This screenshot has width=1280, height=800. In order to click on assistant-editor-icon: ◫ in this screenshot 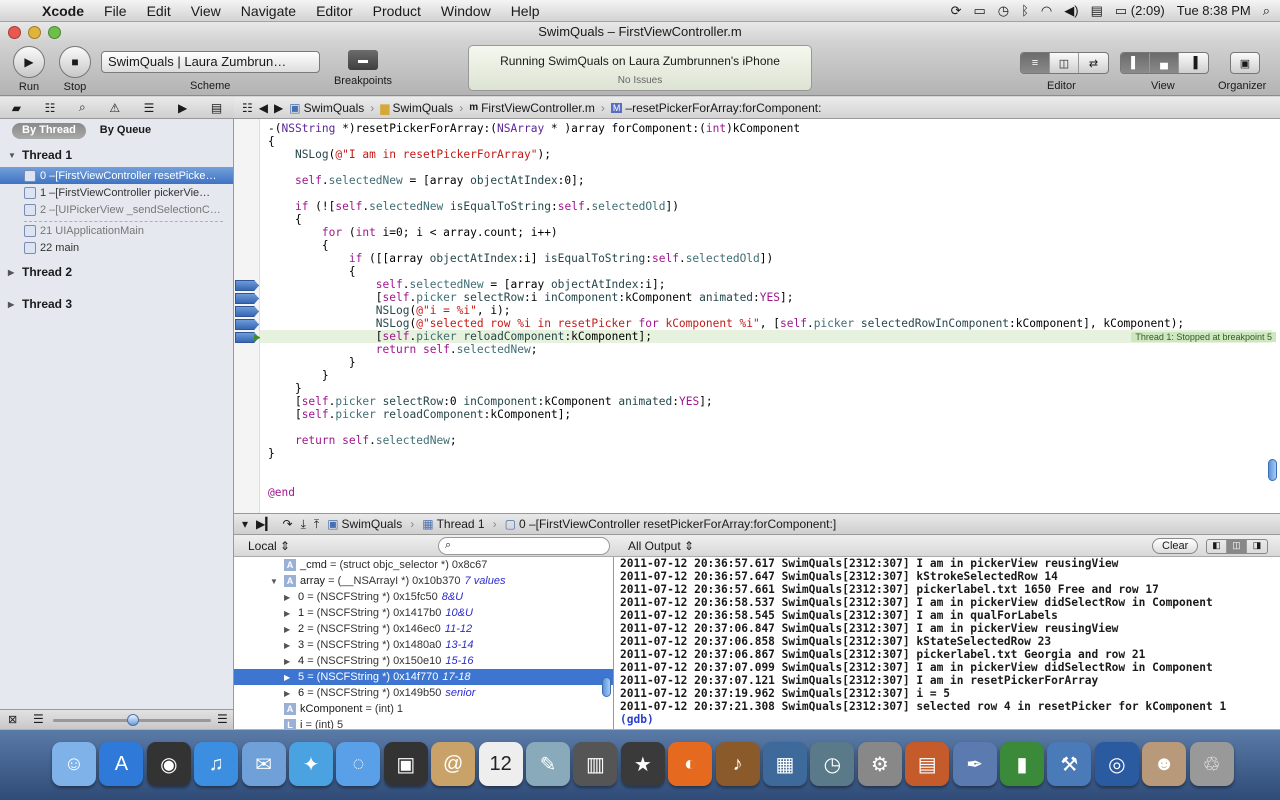, I will do `click(1064, 63)`.